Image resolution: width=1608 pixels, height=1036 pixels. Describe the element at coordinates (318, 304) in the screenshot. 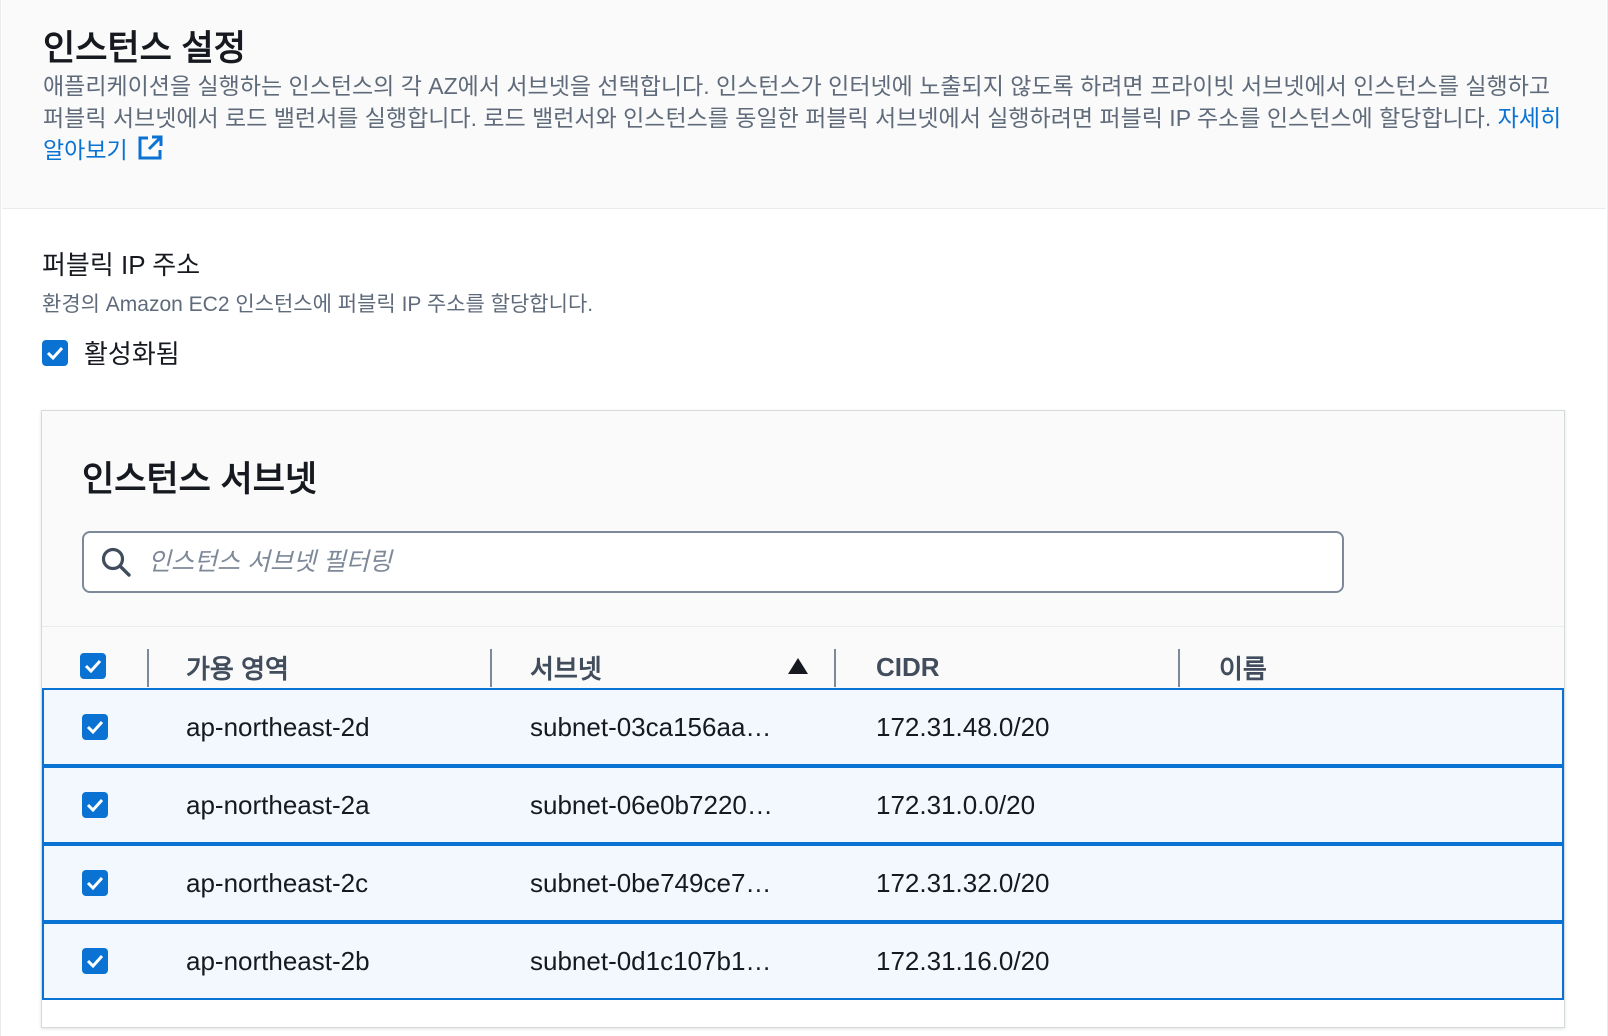

I see `public-ip-description: 환경의 Amazon EC2 인스턴스에 퍼블릭 IP 주소를 할당합니다.` at that location.